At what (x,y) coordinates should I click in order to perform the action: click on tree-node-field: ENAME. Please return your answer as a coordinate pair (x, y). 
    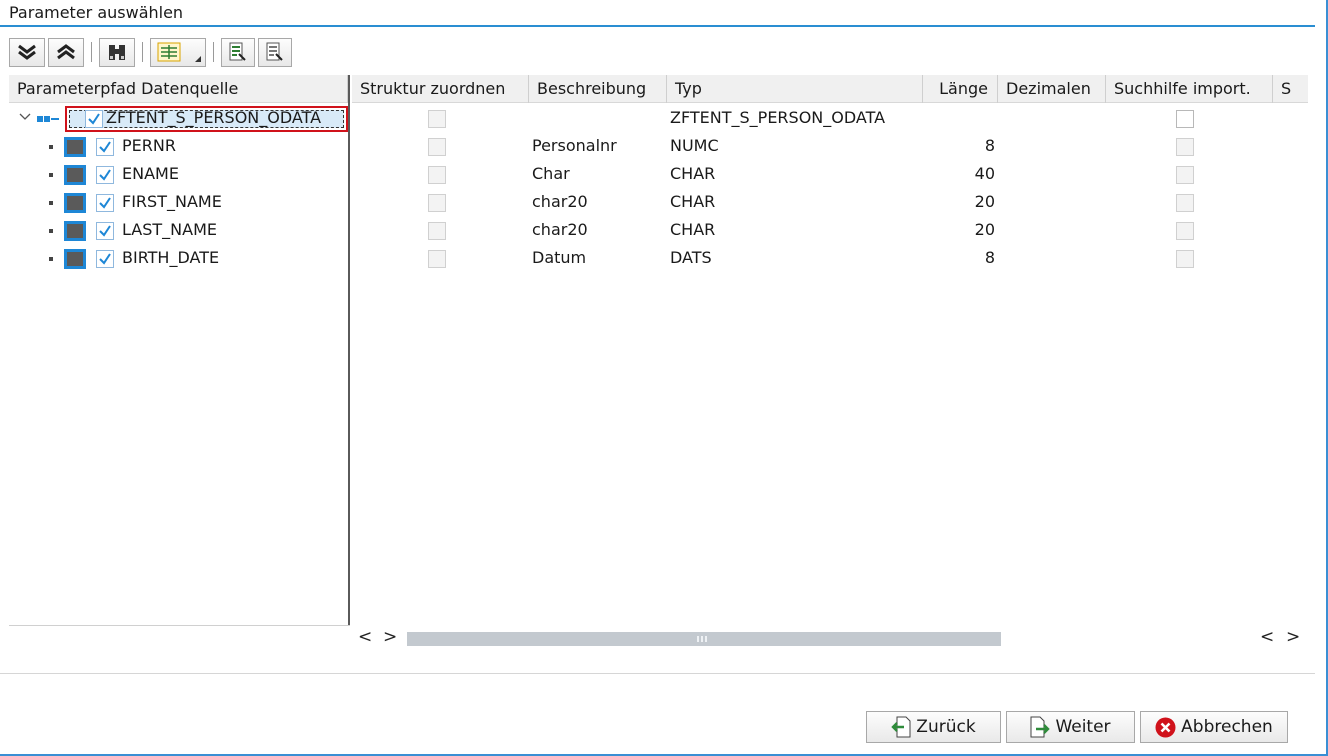
    Looking at the image, I should click on (178, 175).